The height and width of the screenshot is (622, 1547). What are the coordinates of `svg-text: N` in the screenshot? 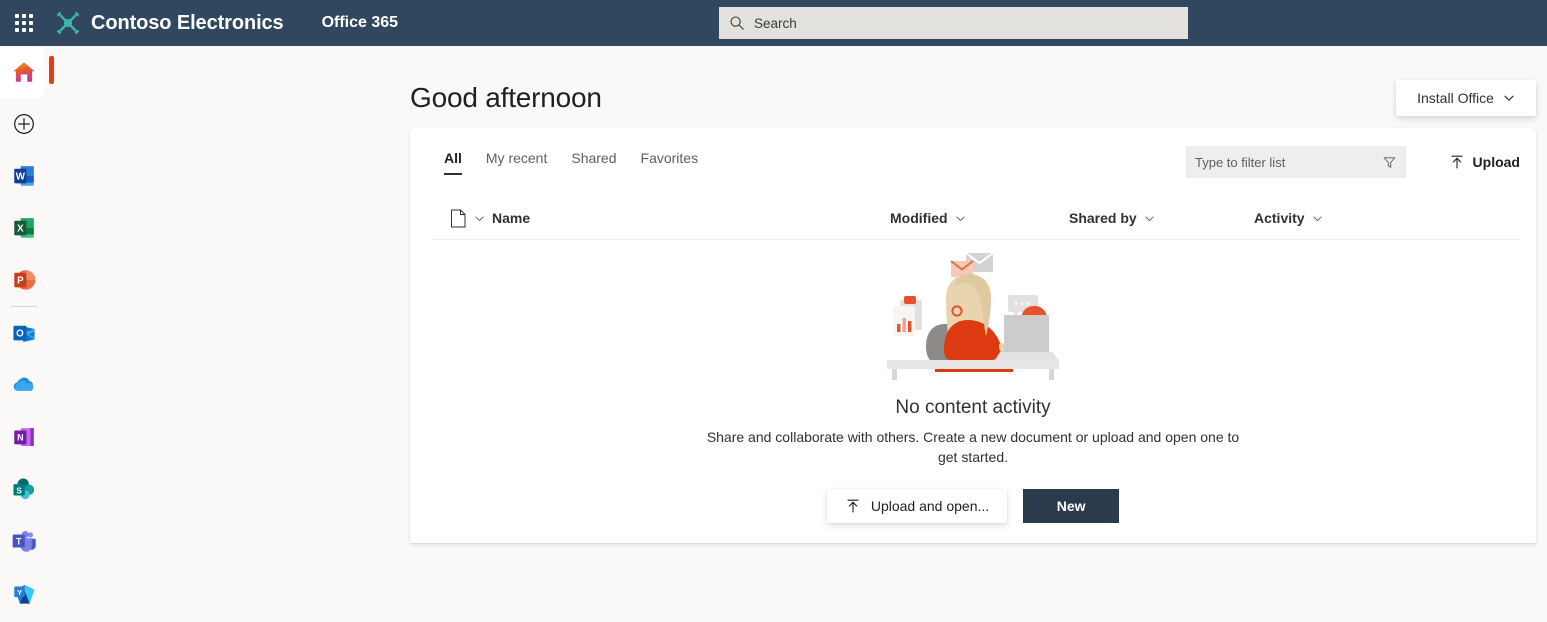 It's located at (20, 438).